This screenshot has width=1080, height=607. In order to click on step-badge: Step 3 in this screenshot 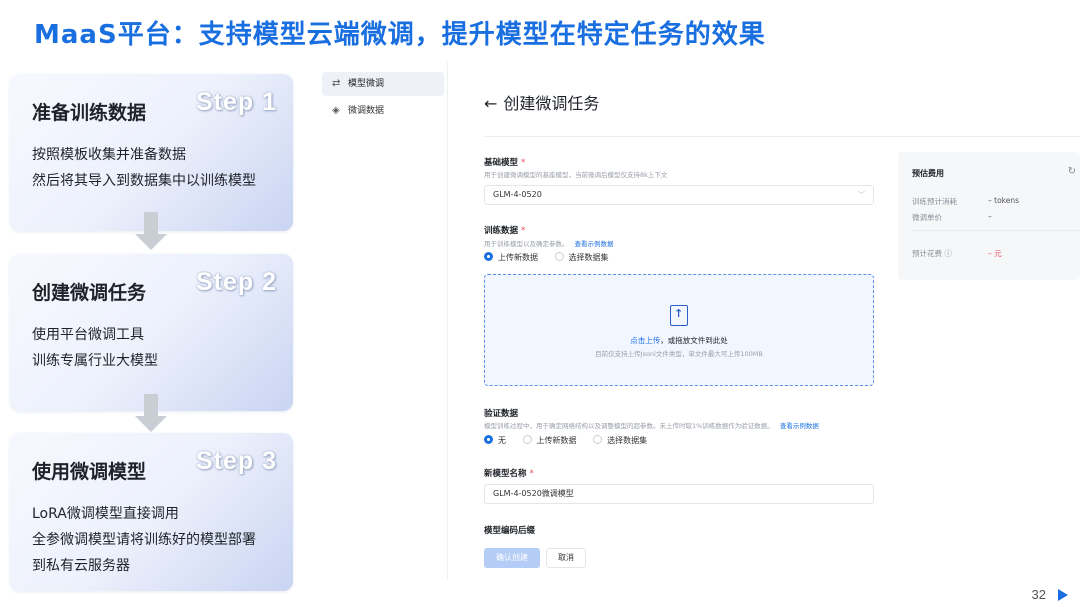, I will do `click(236, 461)`.